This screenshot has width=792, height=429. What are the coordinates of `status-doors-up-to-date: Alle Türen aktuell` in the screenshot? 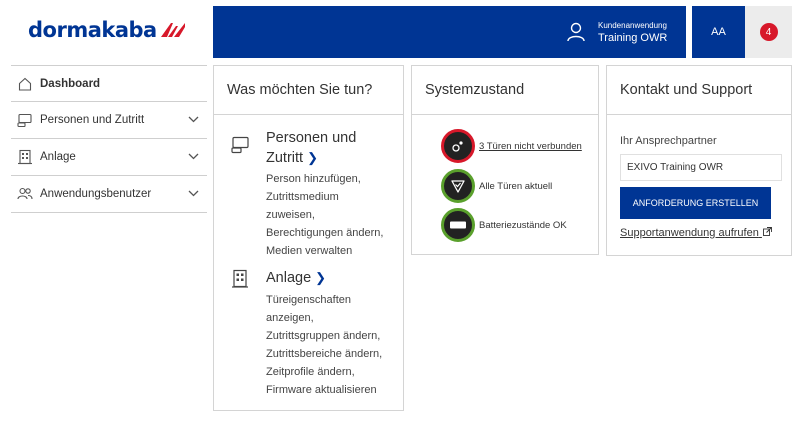 It's located at (496, 186).